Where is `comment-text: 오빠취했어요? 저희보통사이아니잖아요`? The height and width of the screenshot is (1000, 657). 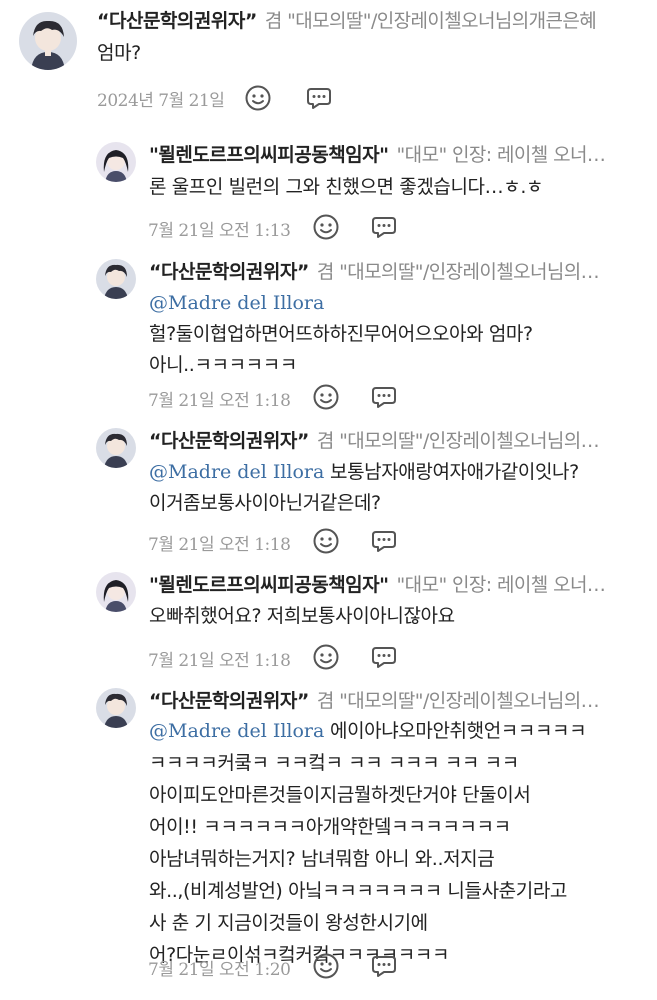 comment-text: 오빠취했어요? 저희보통사이아니잖아요 is located at coordinates (302, 616).